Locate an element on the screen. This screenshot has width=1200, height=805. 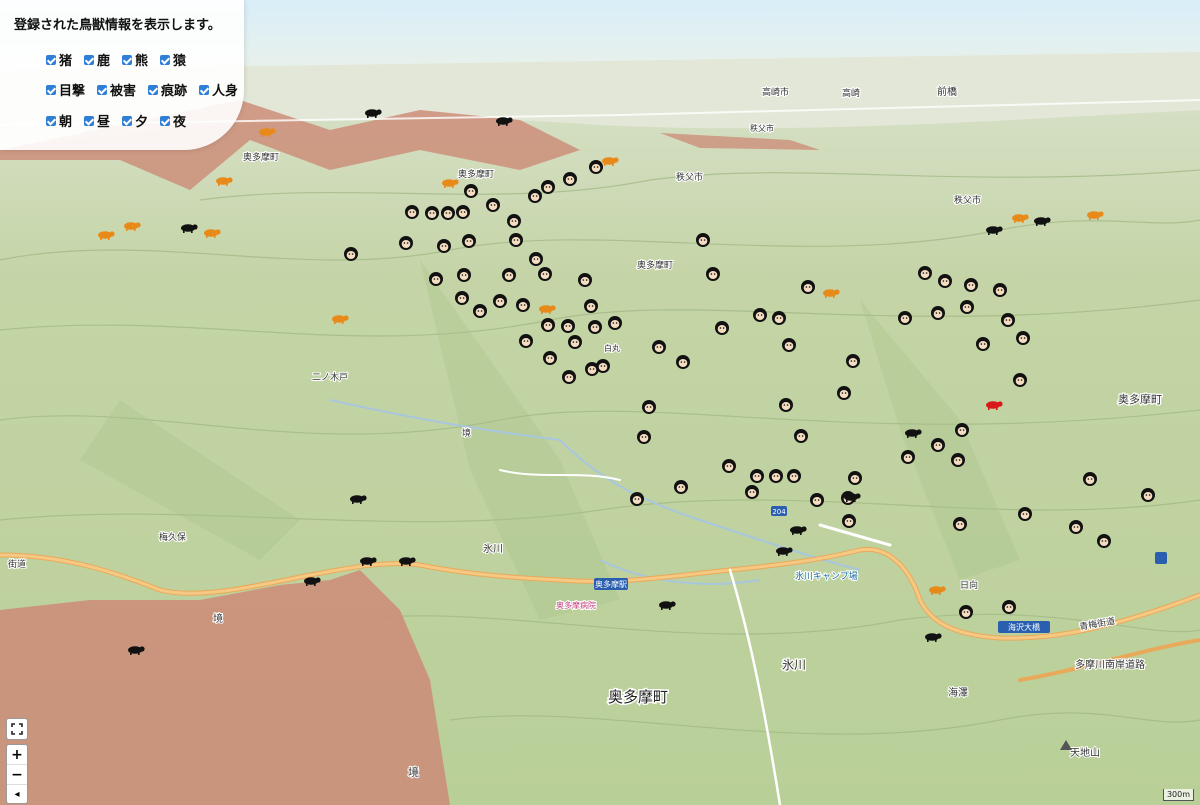
filter-monkey: 猿 is located at coordinates (173, 59).